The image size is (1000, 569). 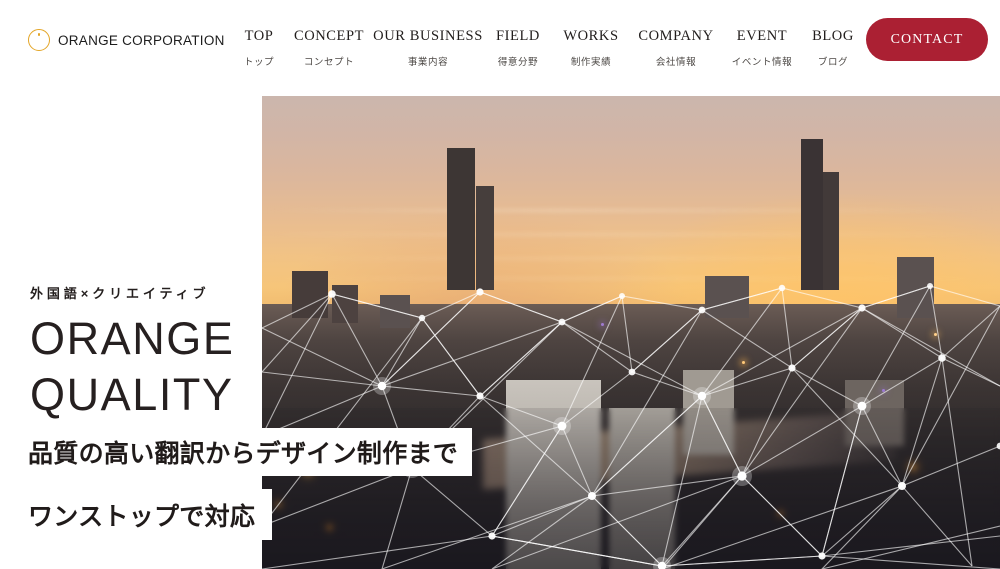 I want to click on nav-label-en: EVENT, so click(x=762, y=36).